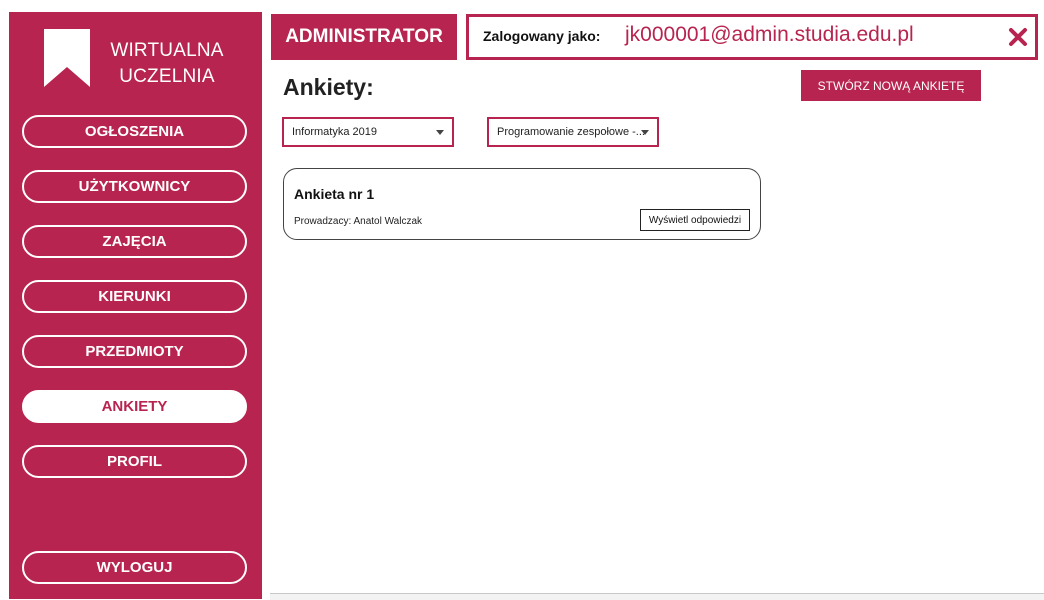 This screenshot has width=1044, height=600. What do you see at coordinates (334, 132) in the screenshot?
I see `field-of-study-value: Informatyka 2019` at bounding box center [334, 132].